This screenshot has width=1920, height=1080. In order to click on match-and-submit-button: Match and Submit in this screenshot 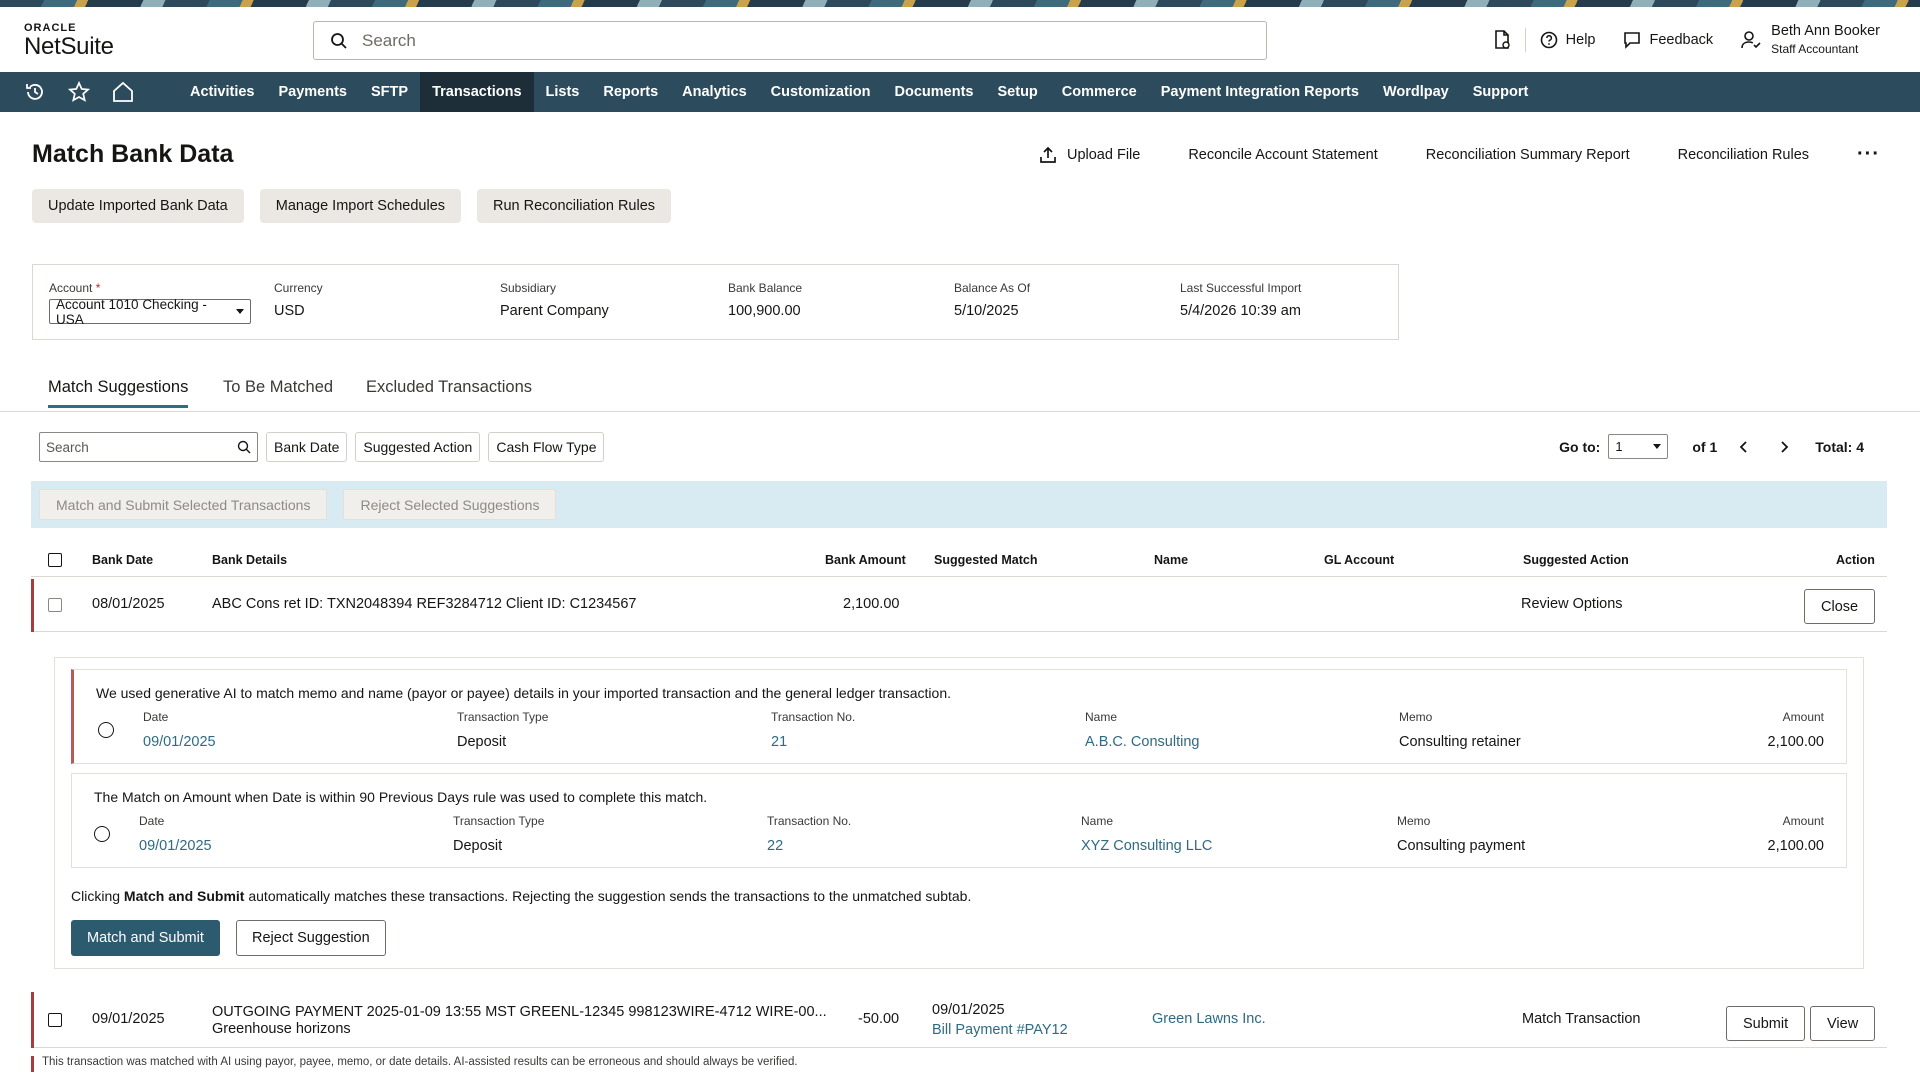, I will do `click(145, 938)`.